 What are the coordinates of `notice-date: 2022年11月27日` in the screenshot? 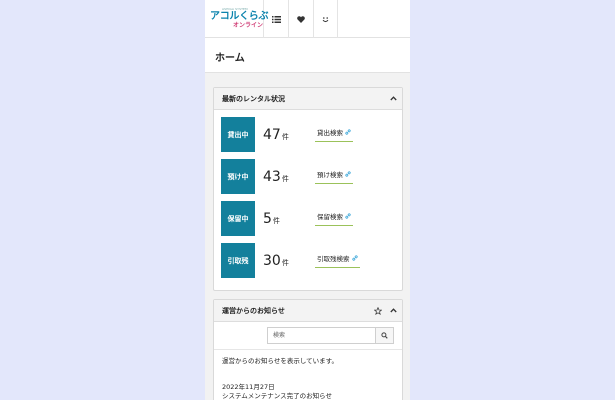 It's located at (248, 387).